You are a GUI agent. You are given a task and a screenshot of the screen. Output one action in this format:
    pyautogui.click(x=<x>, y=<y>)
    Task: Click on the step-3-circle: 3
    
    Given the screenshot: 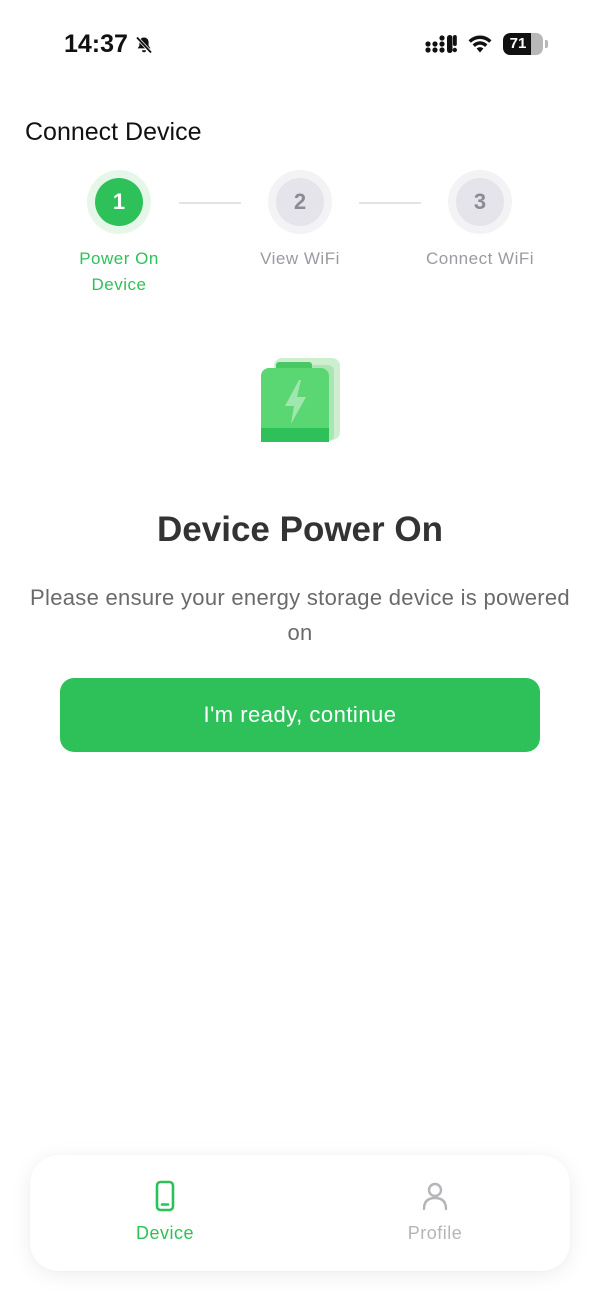 What is the action you would take?
    pyautogui.click(x=480, y=202)
    